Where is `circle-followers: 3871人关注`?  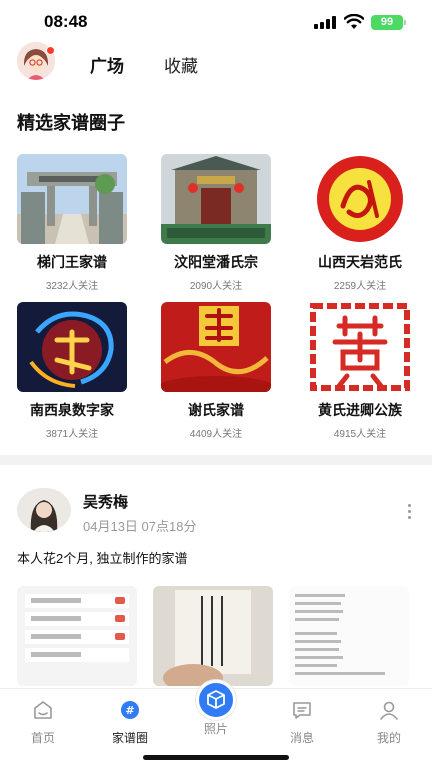
circle-followers: 3871人关注 is located at coordinates (72, 434).